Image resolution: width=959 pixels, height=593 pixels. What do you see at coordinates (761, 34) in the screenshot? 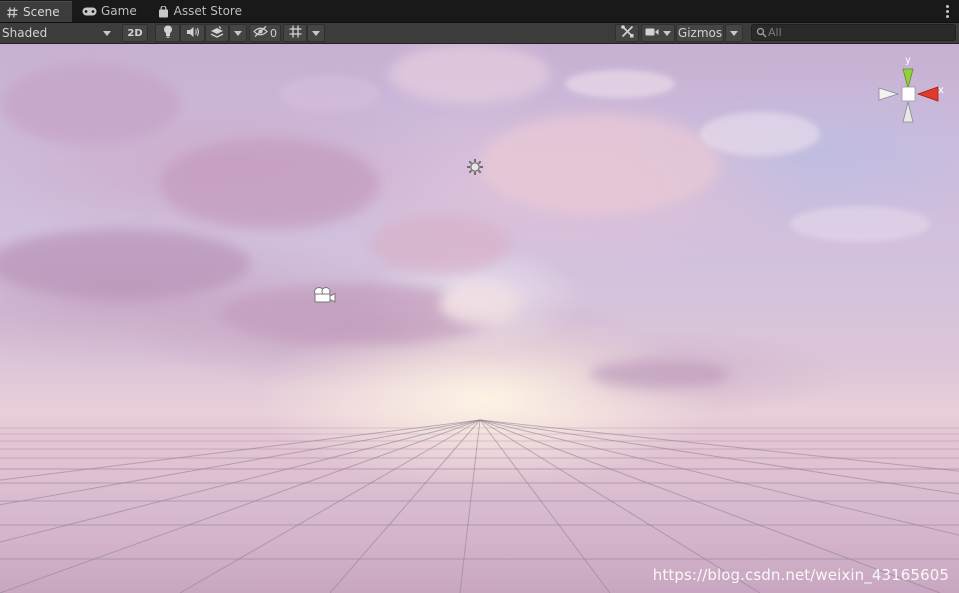
I see `search-icon` at bounding box center [761, 34].